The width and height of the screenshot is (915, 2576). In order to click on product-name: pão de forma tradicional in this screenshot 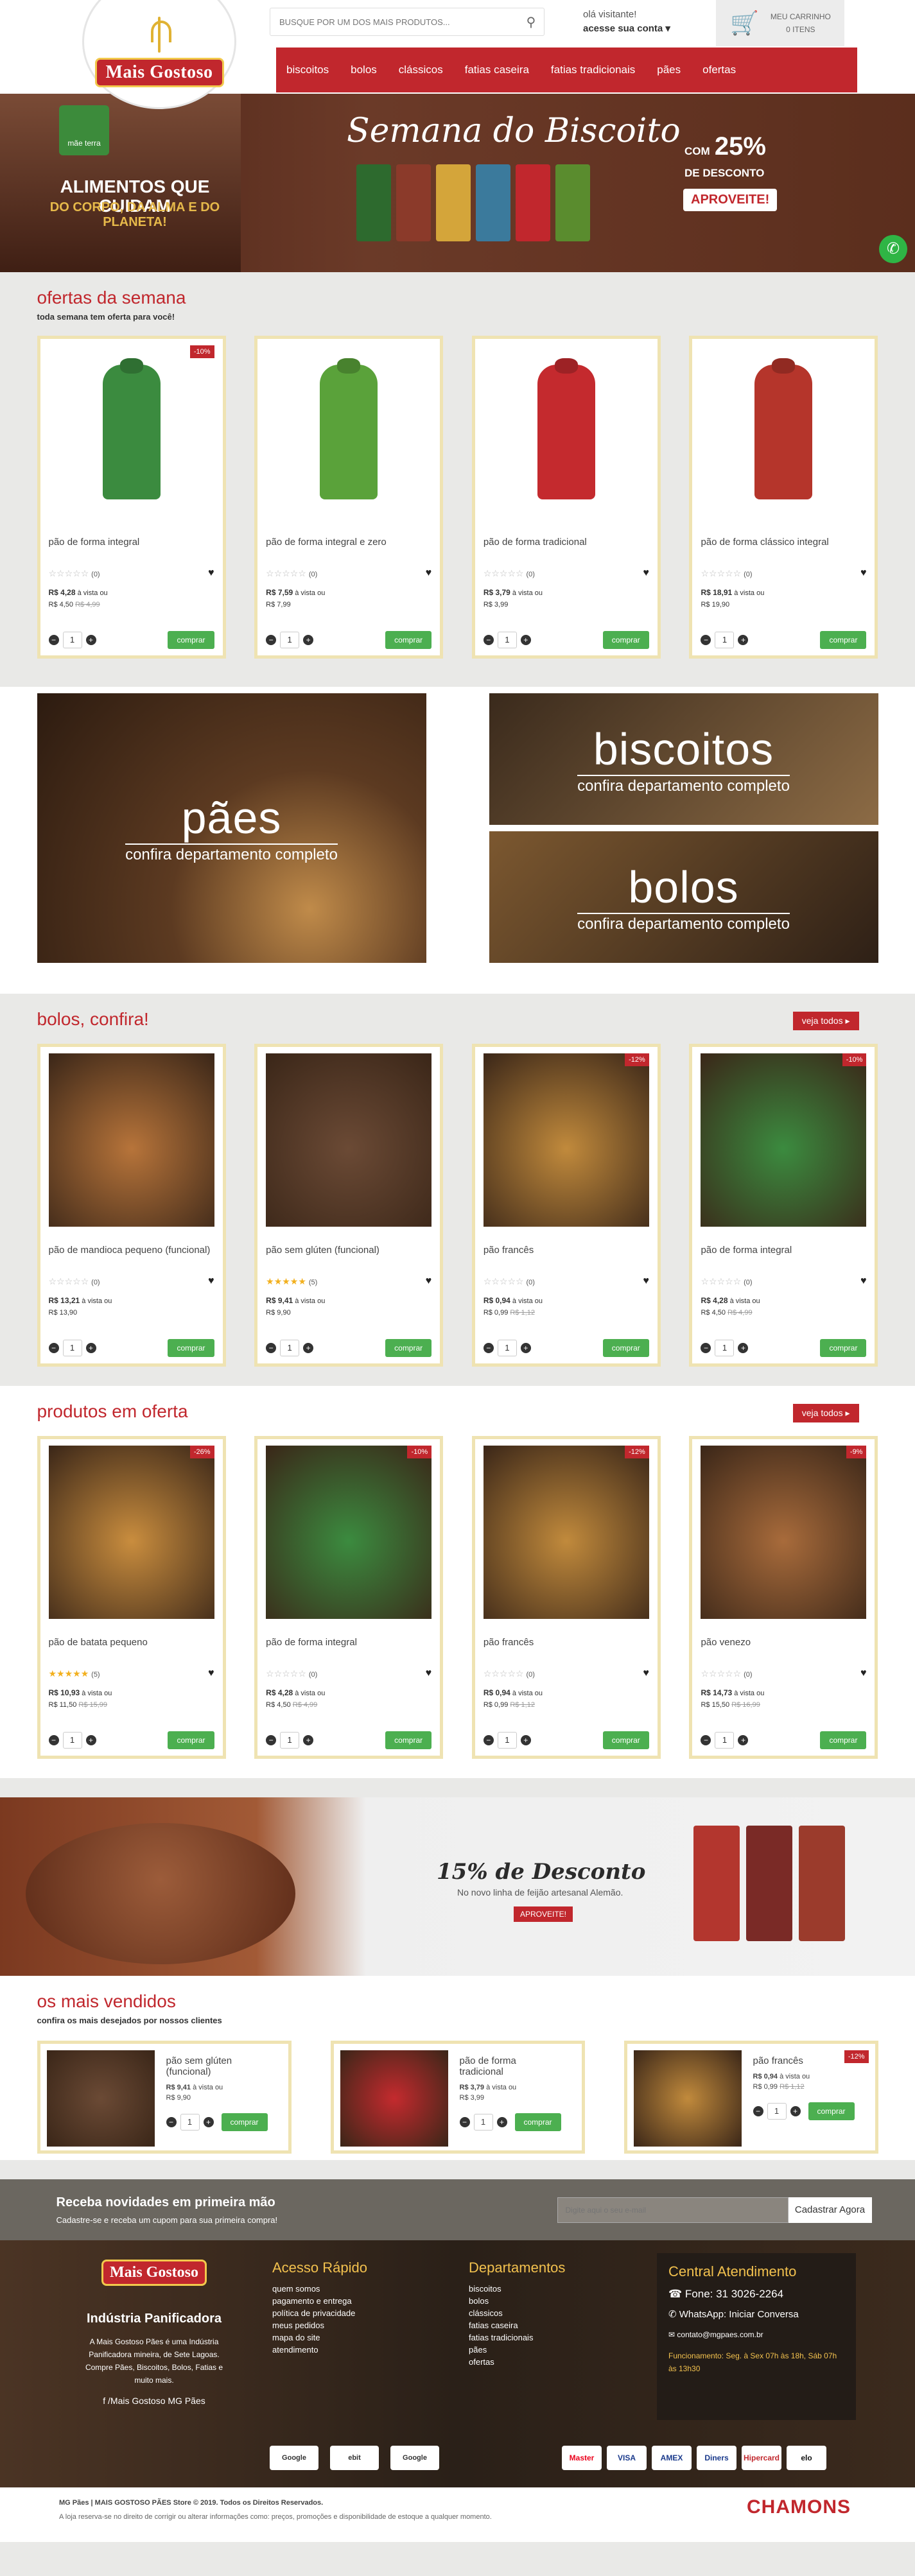, I will do `click(508, 2066)`.